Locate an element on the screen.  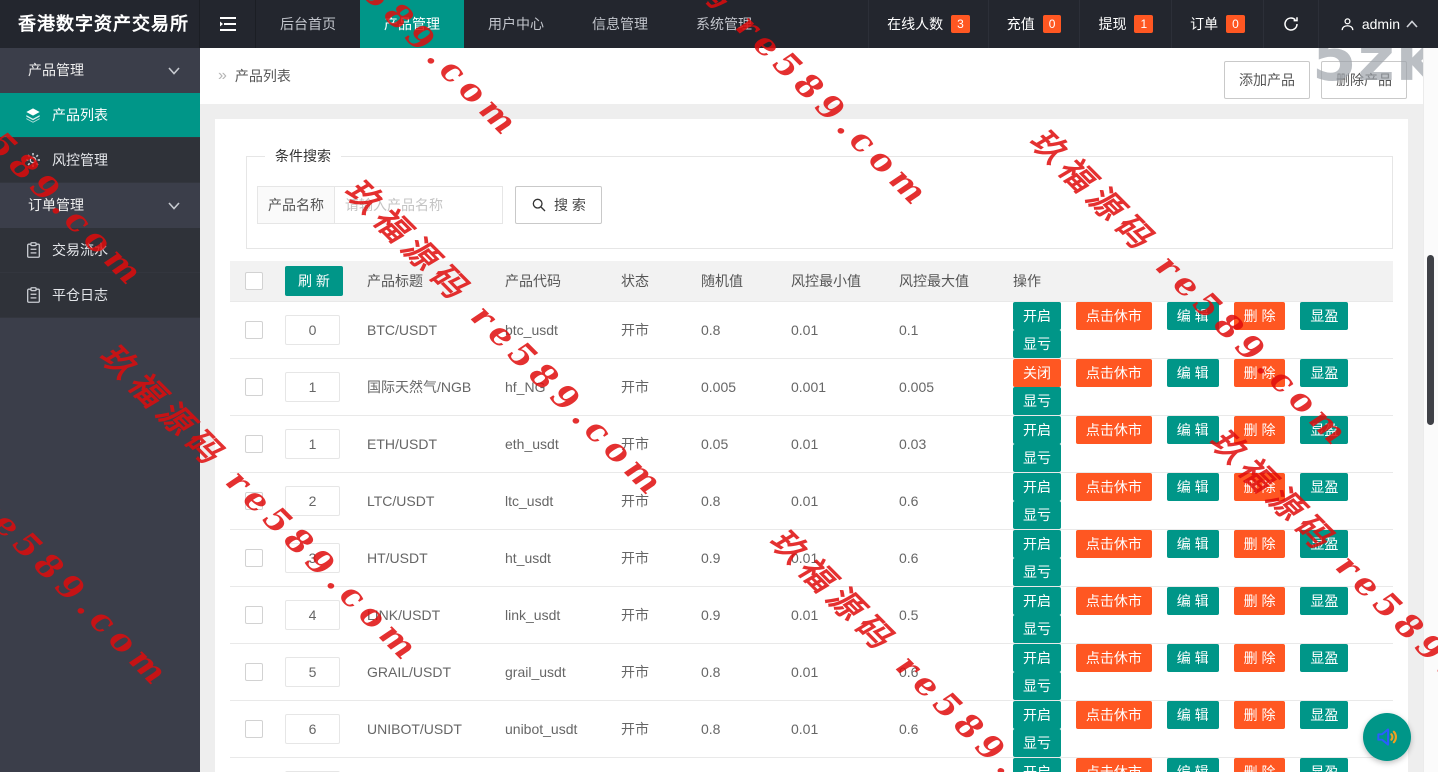
sidebar-item-risk: 风控管理 is located at coordinates (100, 160).